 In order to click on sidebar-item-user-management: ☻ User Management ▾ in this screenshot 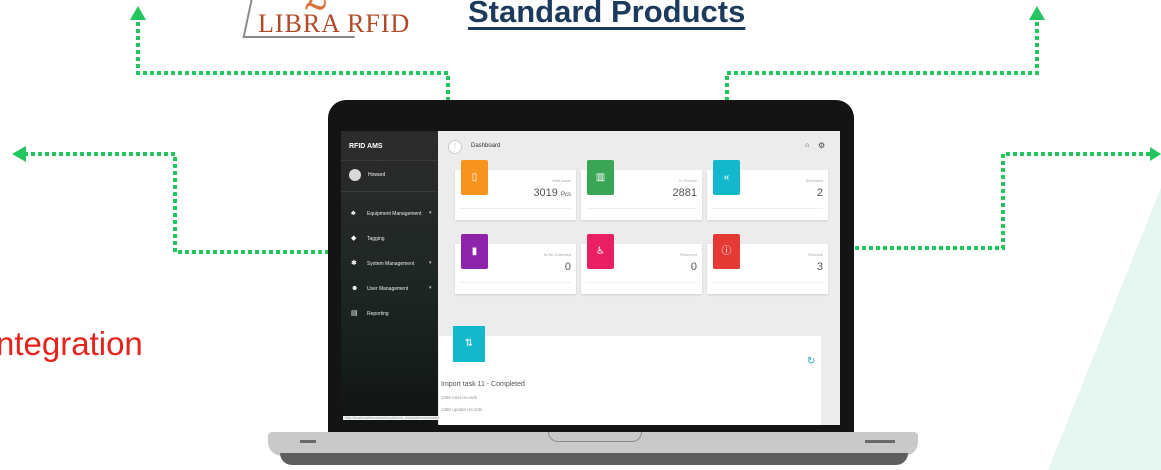, I will do `click(389, 289)`.